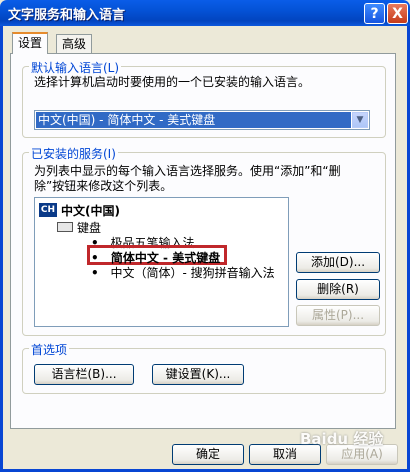 Image resolution: width=410 pixels, height=472 pixels. What do you see at coordinates (192, 273) in the screenshot?
I see `tree-item-label: 中文（简体）- 搜狗拼音输入法` at bounding box center [192, 273].